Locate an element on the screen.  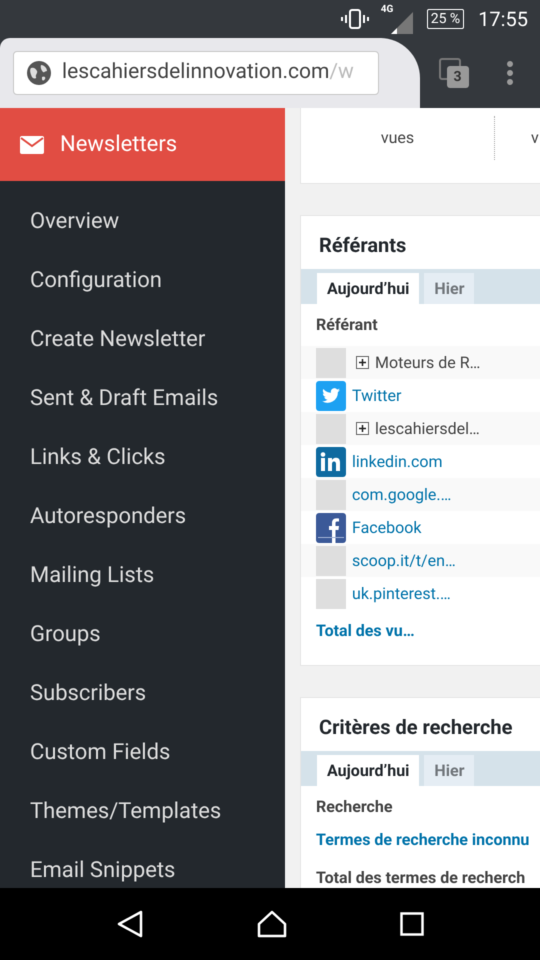
signal-icon is located at coordinates (401, 23).